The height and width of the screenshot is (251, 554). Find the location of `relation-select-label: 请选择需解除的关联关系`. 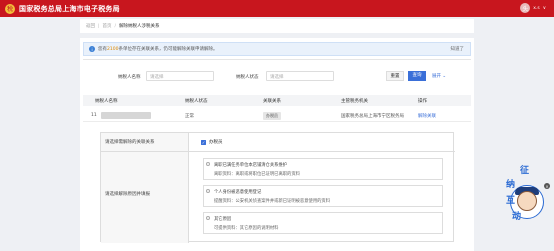

relation-select-label: 请选择需解除的关联关系 is located at coordinates (130, 142).